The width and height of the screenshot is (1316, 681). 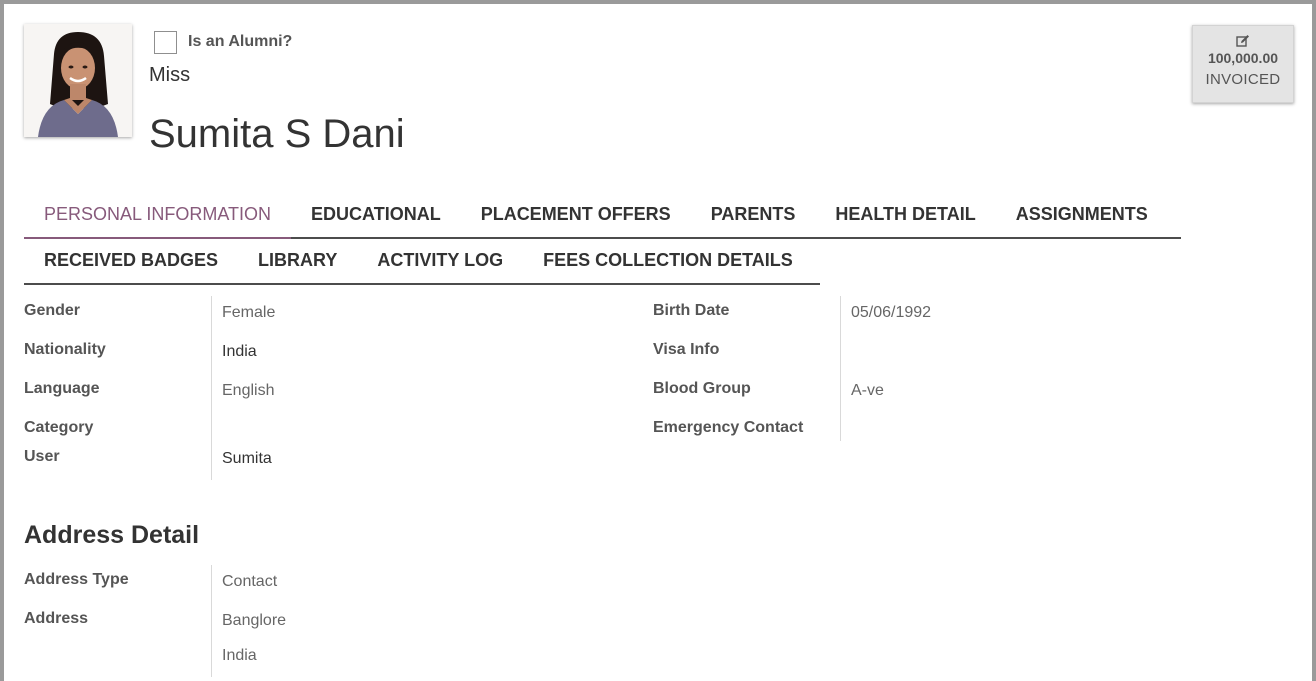 What do you see at coordinates (1082, 215) in the screenshot?
I see `tab-assignments: ASSIGNMENTS` at bounding box center [1082, 215].